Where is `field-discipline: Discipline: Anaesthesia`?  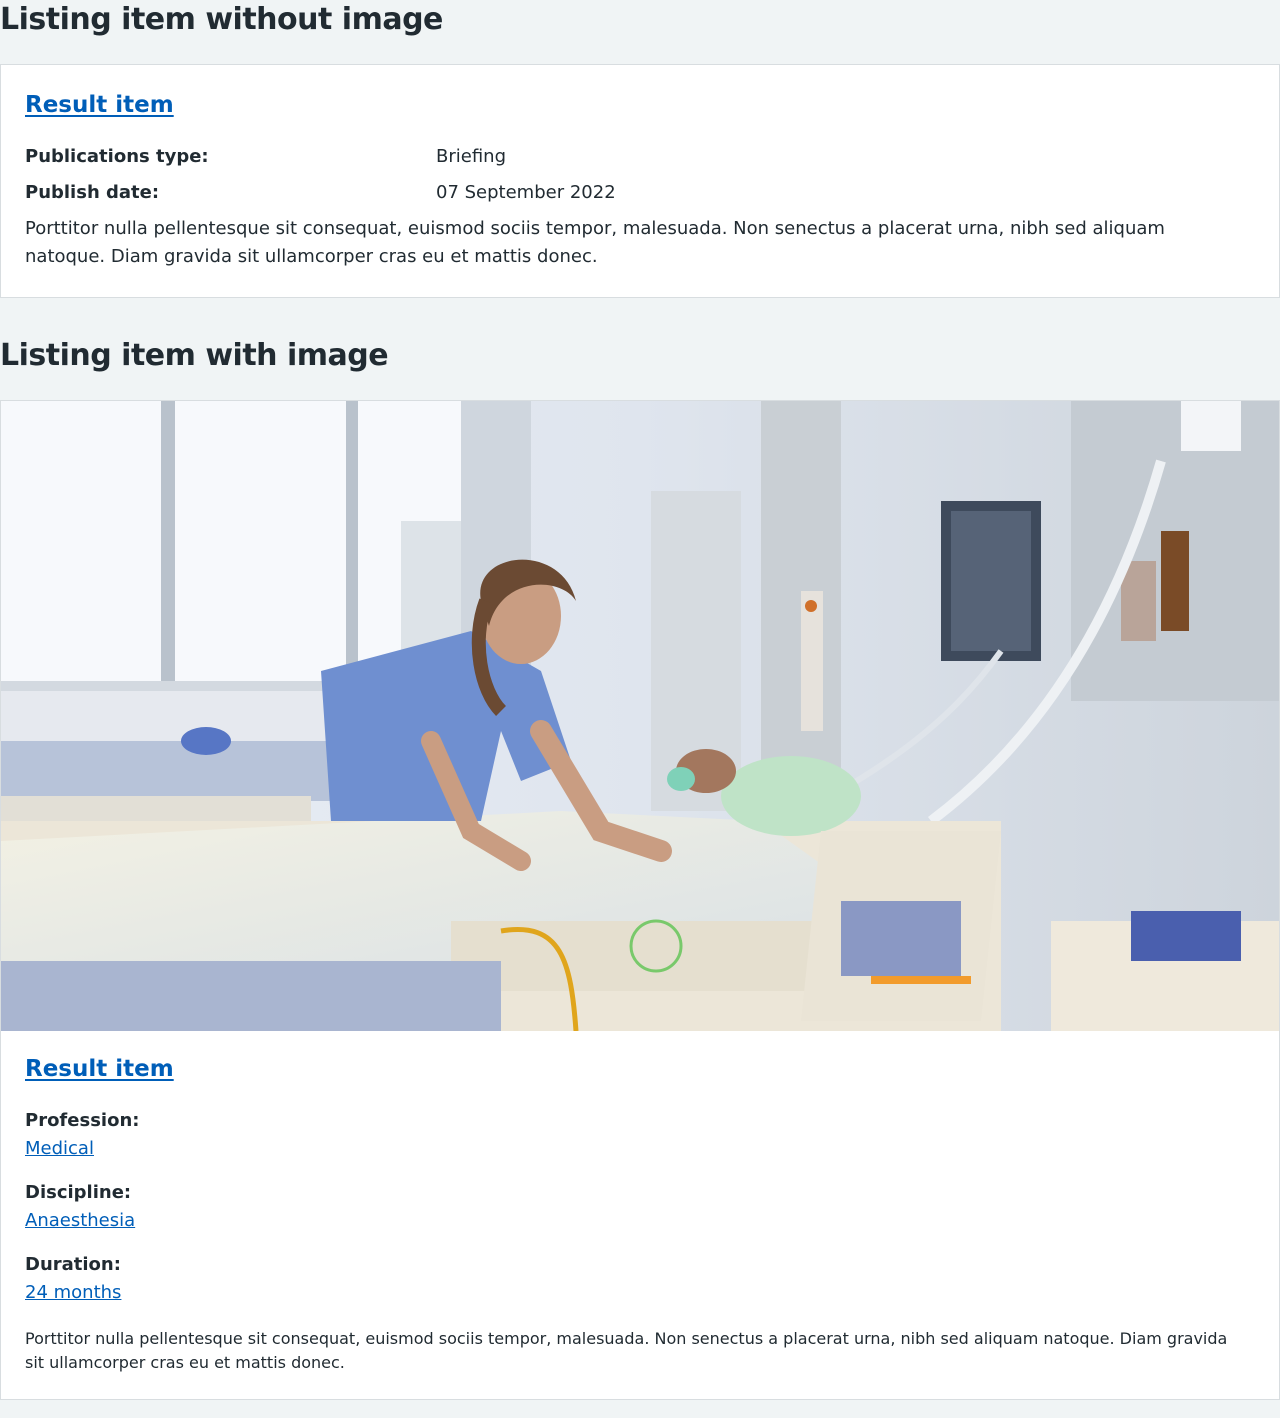 field-discipline: Discipline: Anaesthesia is located at coordinates (640, 1207).